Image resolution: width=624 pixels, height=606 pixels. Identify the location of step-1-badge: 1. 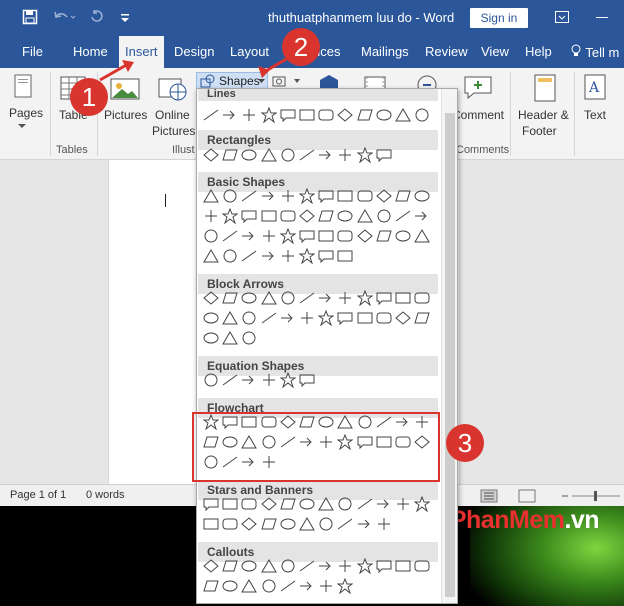
(89, 97).